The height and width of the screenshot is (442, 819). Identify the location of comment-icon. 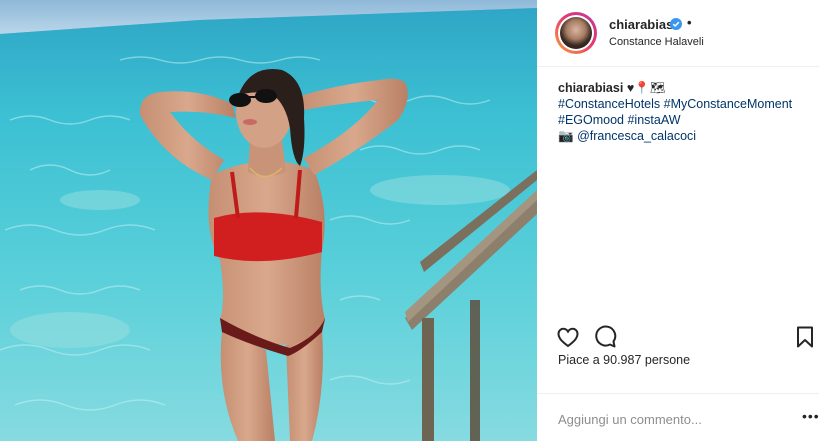
(605, 337).